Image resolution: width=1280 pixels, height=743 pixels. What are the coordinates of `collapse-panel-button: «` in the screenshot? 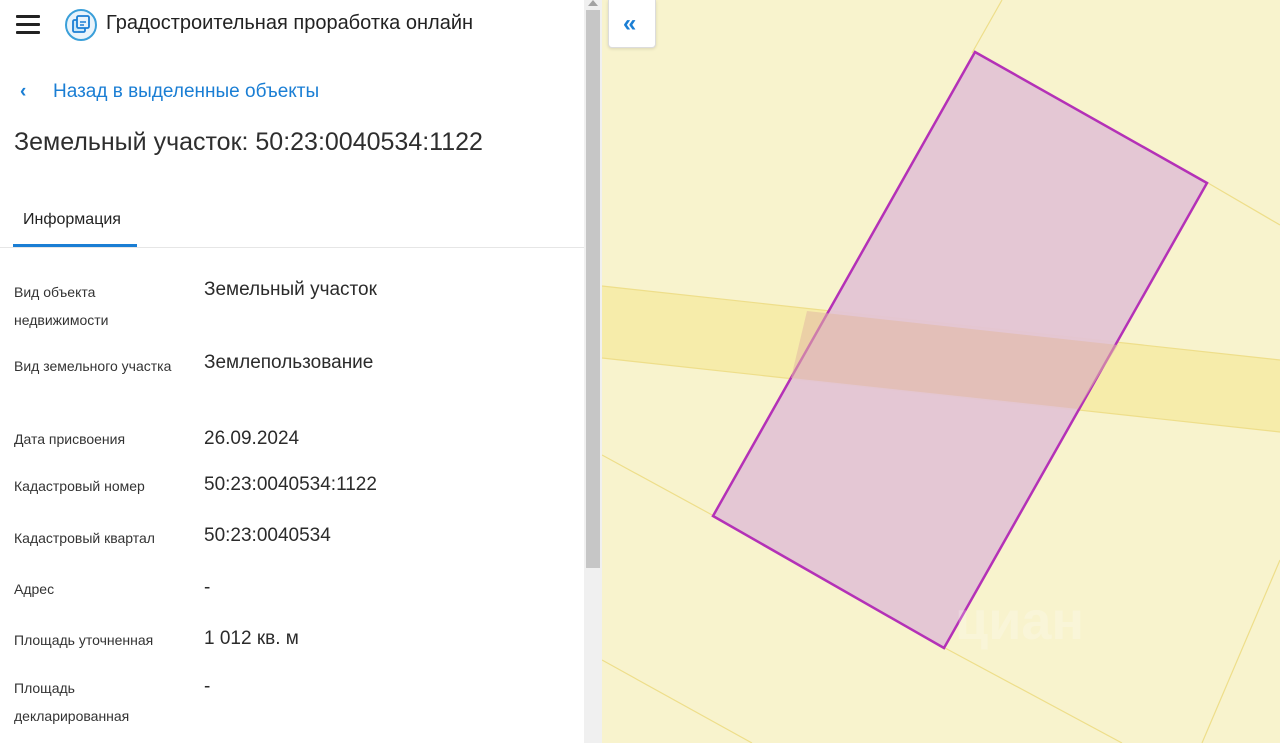 It's located at (632, 24).